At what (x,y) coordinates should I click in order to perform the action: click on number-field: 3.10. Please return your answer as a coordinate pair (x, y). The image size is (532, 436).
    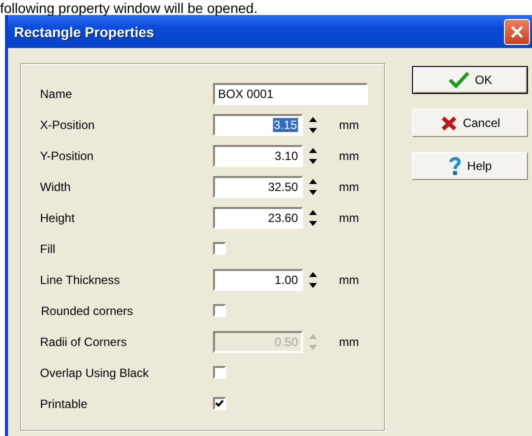
    Looking at the image, I should click on (258, 155).